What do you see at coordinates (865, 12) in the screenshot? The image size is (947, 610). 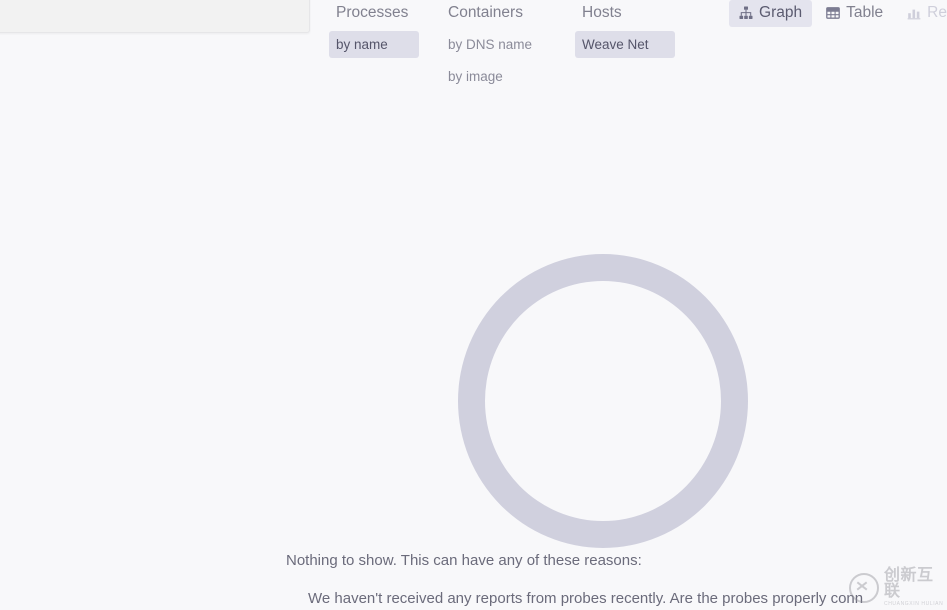 I see `view-mode-table-label: Table` at bounding box center [865, 12].